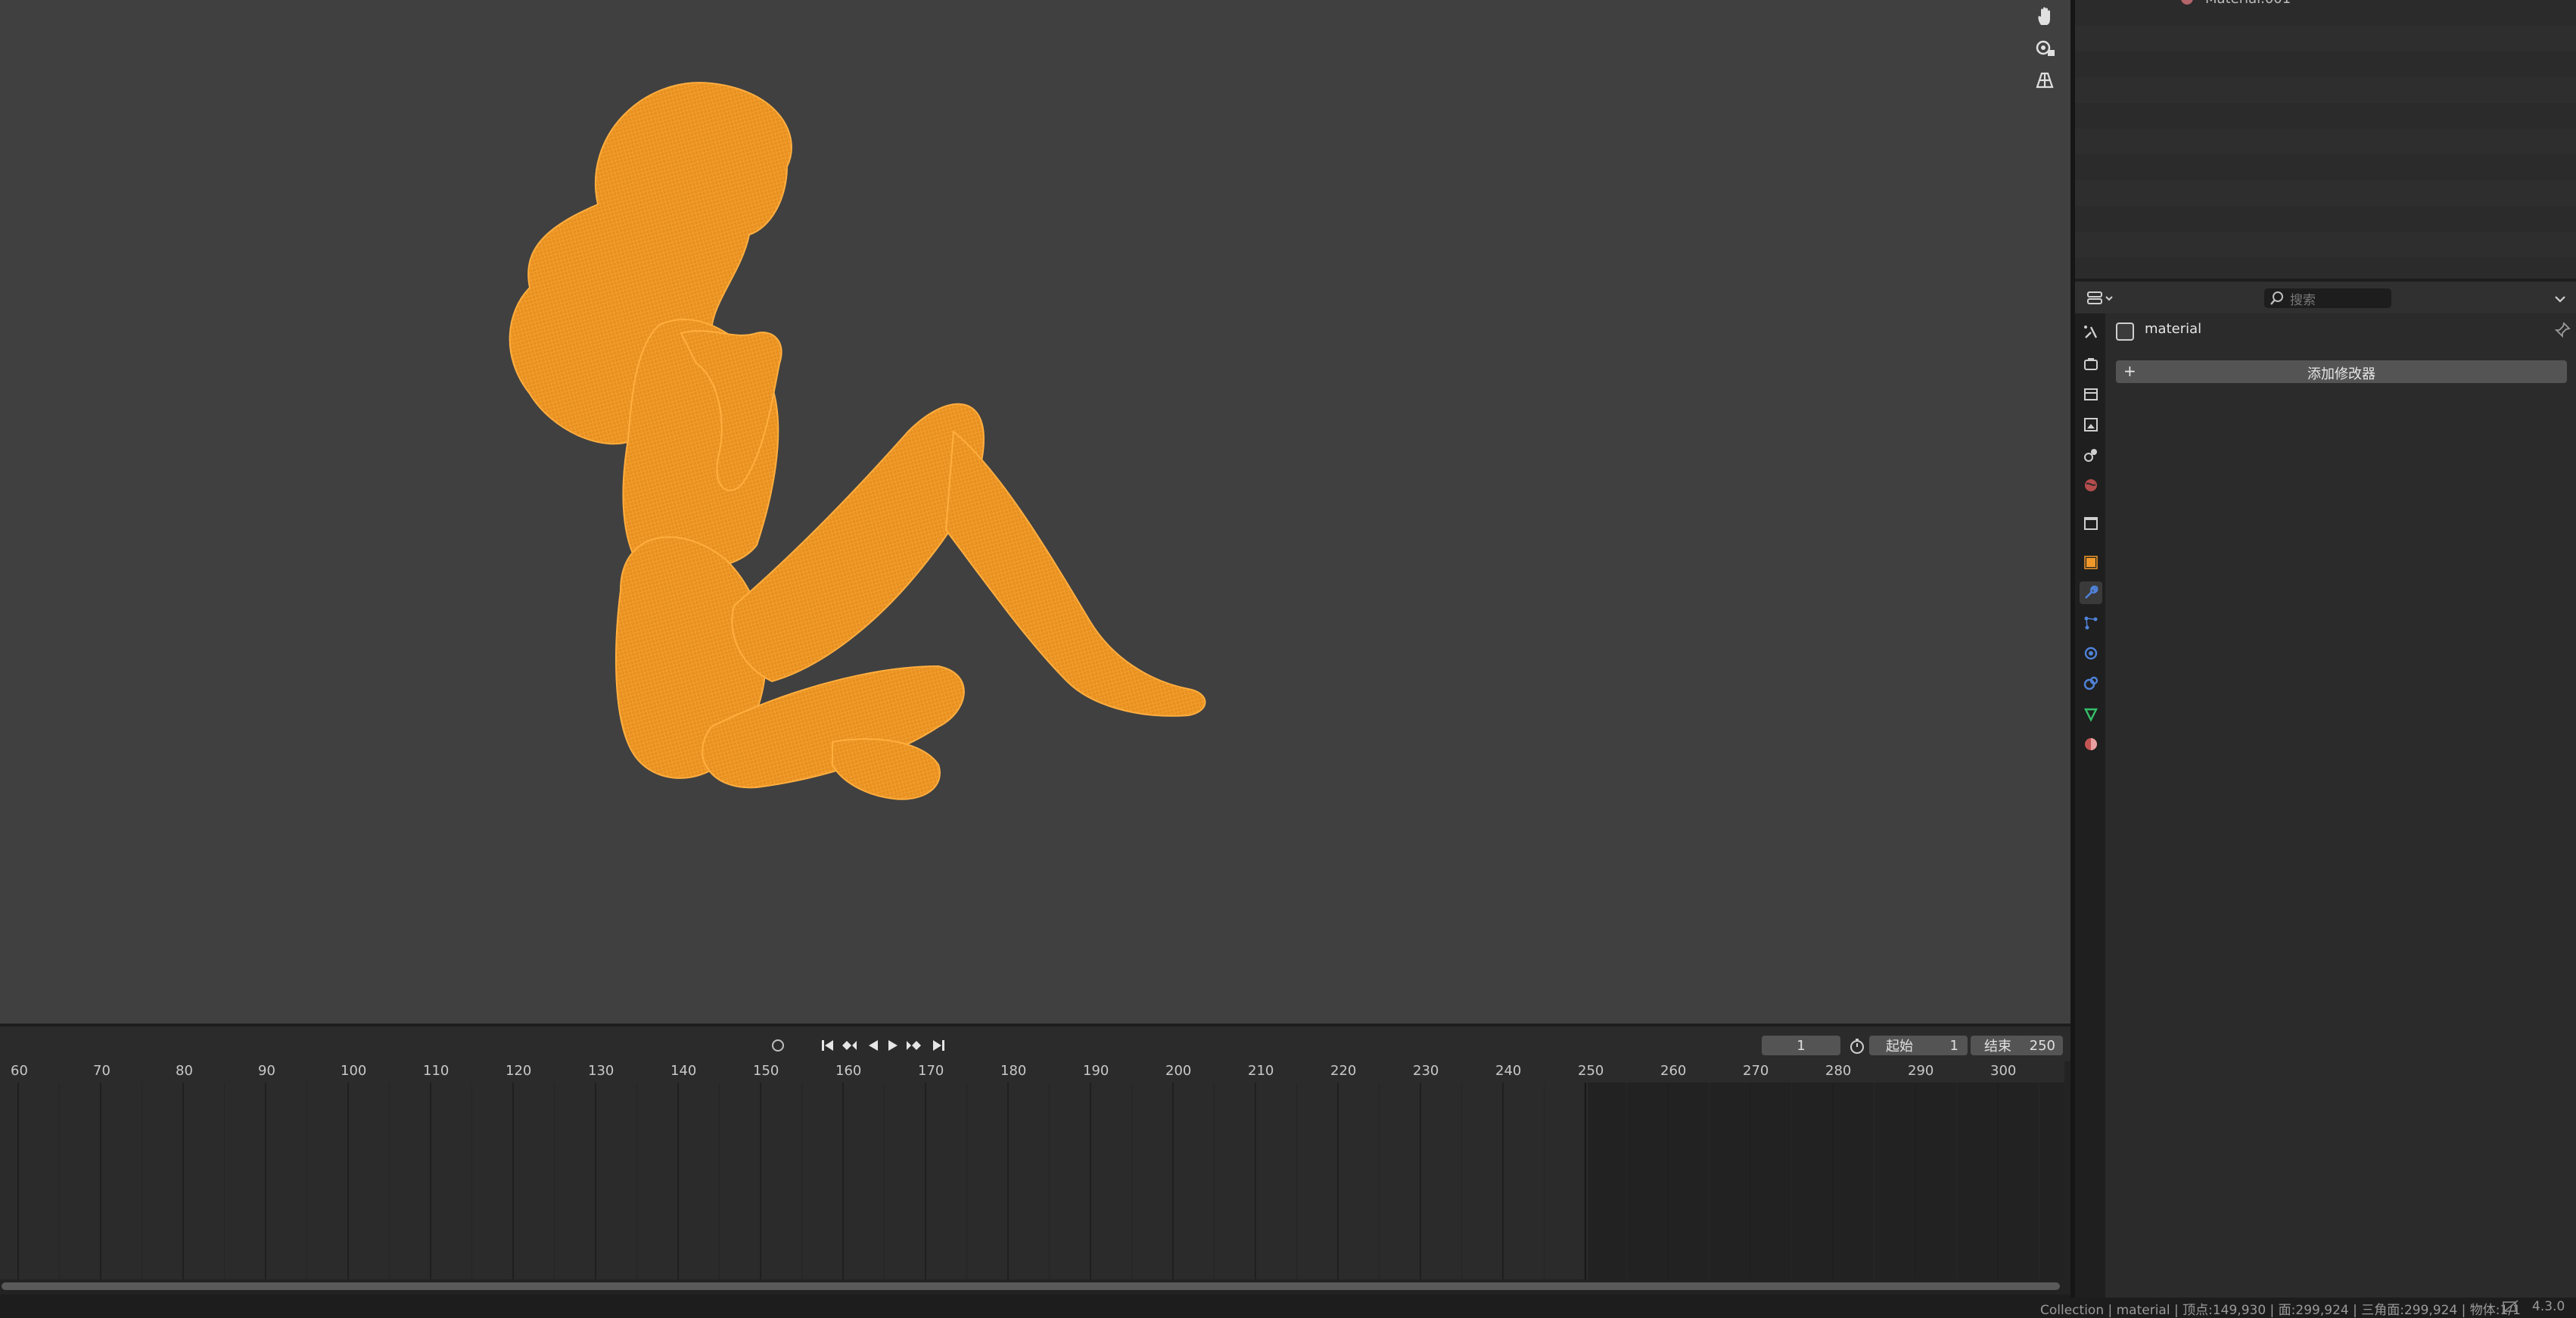 The width and height of the screenshot is (2576, 1318). What do you see at coordinates (778, 1045) in the screenshot?
I see `keyframe-dot-icon` at bounding box center [778, 1045].